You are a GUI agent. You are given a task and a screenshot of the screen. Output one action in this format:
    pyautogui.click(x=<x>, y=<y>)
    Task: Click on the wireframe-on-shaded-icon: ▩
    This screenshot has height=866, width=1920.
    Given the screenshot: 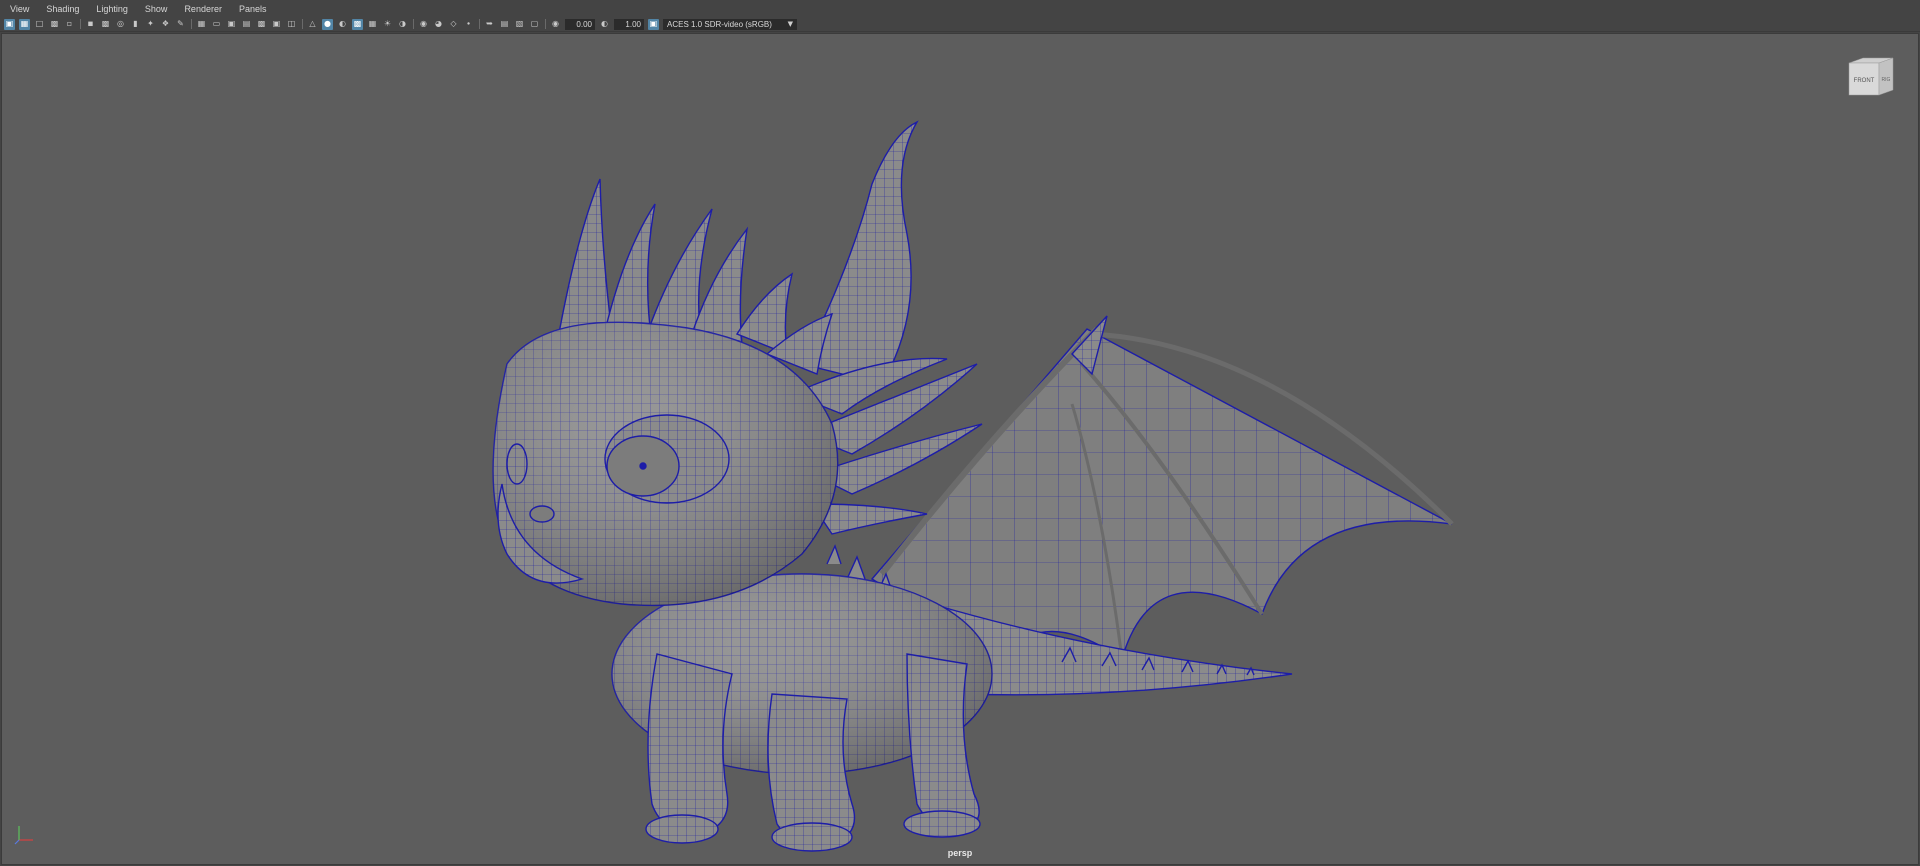 What is the action you would take?
    pyautogui.click(x=357, y=24)
    